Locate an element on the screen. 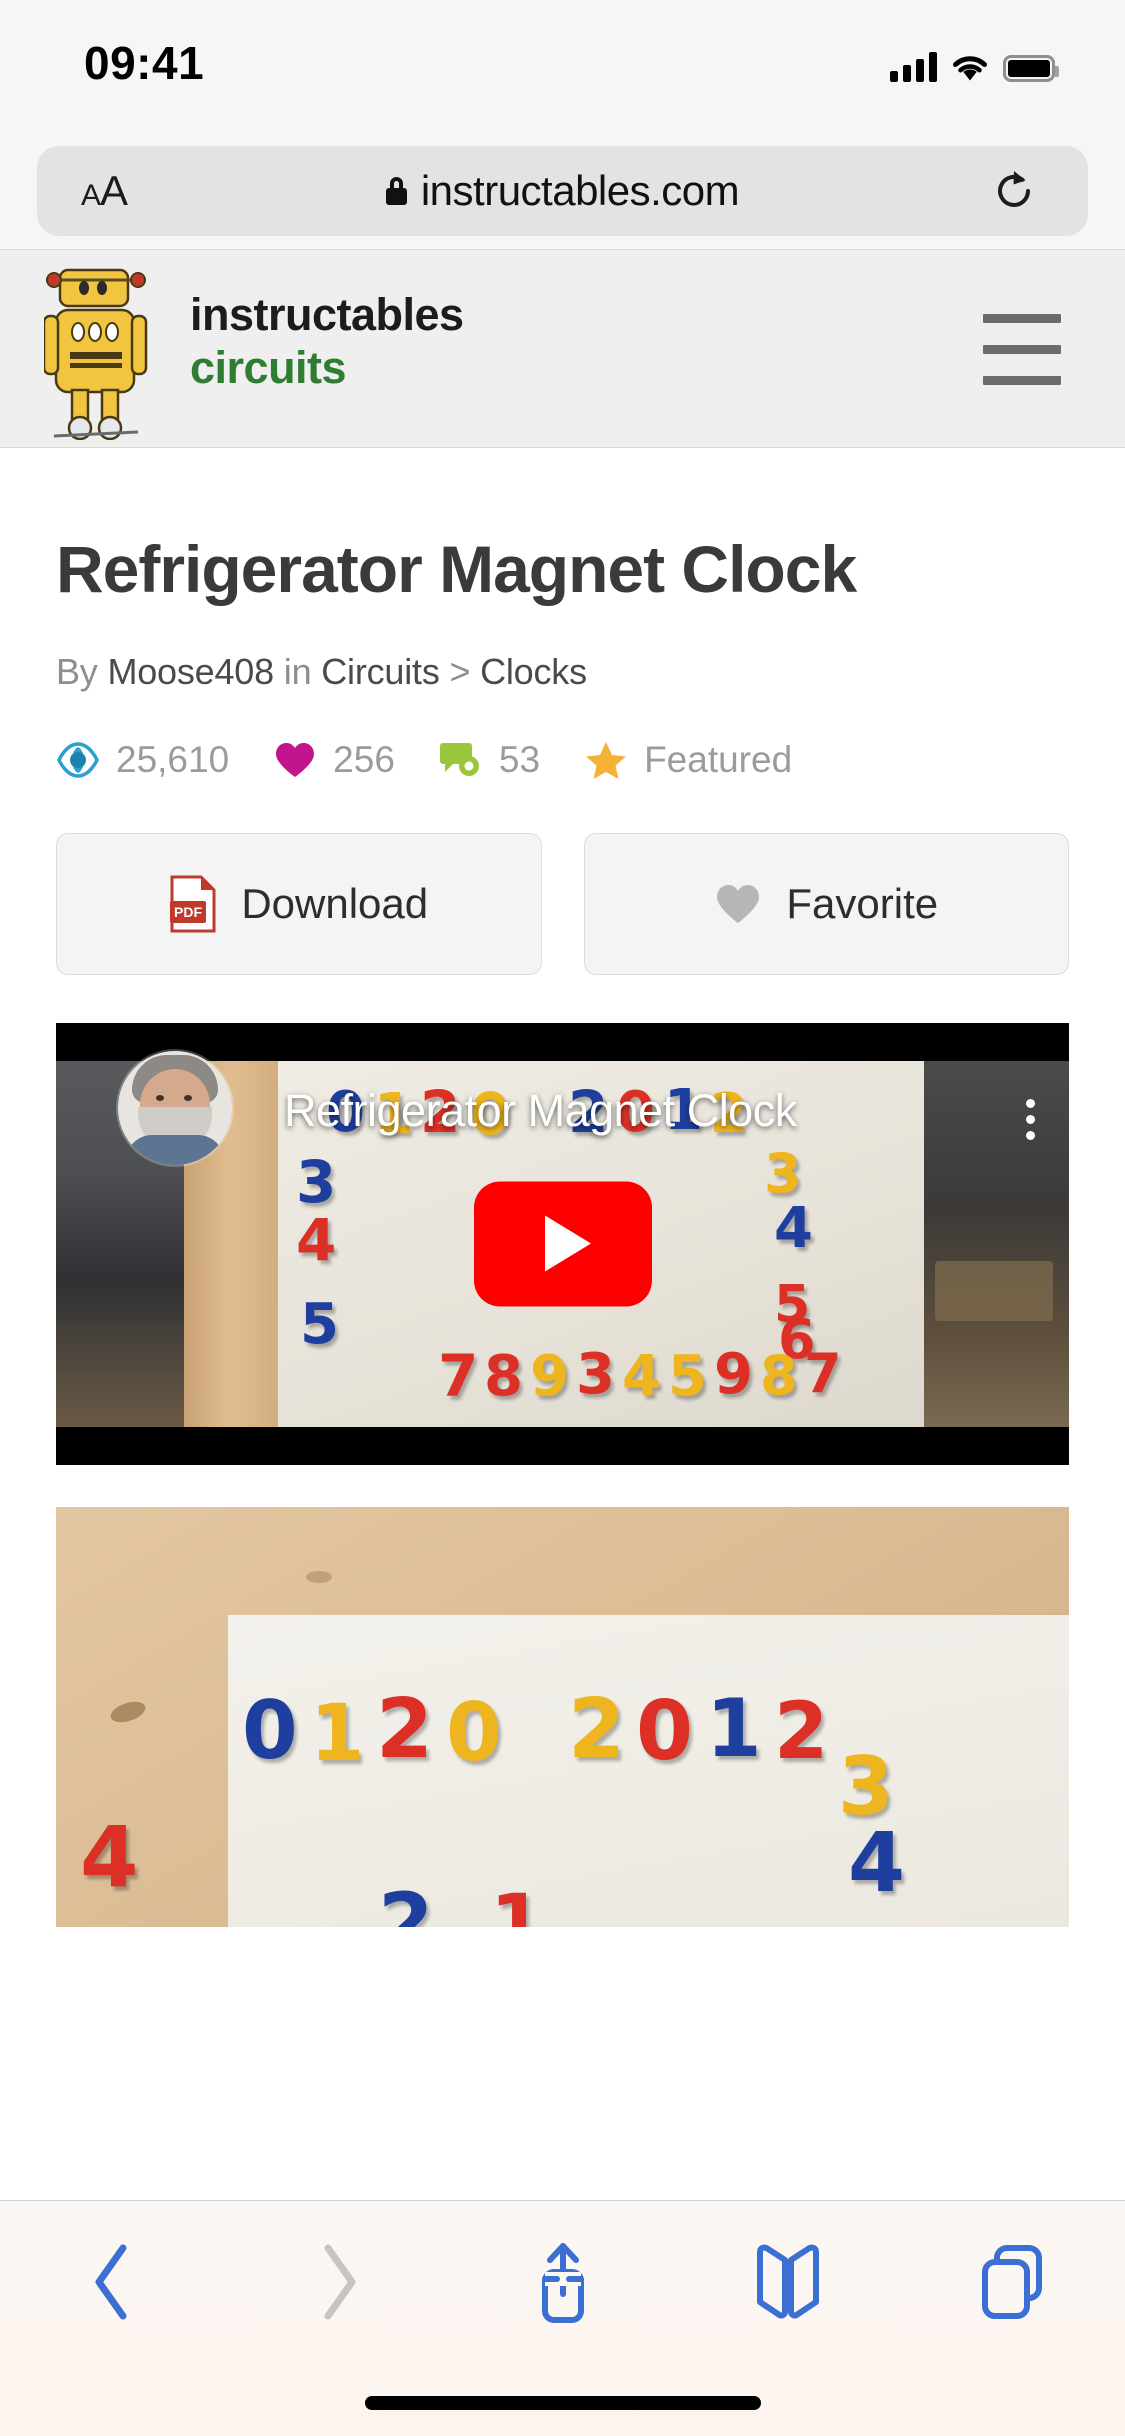  byline-by-label: By is located at coordinates (77, 671).